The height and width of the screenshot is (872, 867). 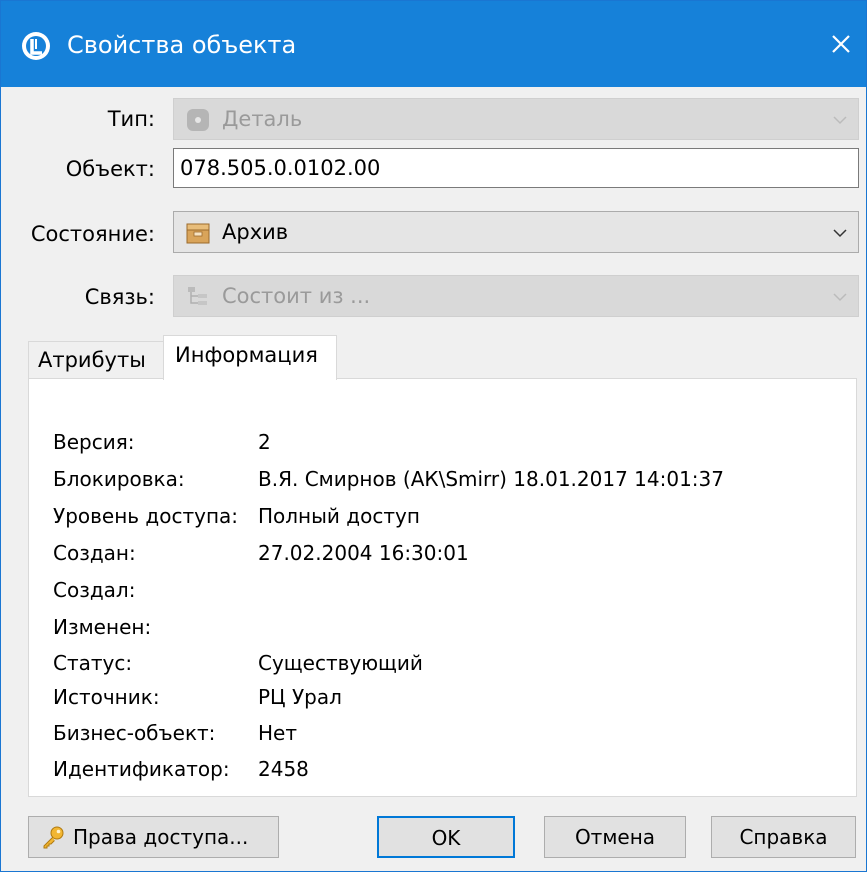 I want to click on tab-attributes: Атрибуты, so click(x=96, y=359).